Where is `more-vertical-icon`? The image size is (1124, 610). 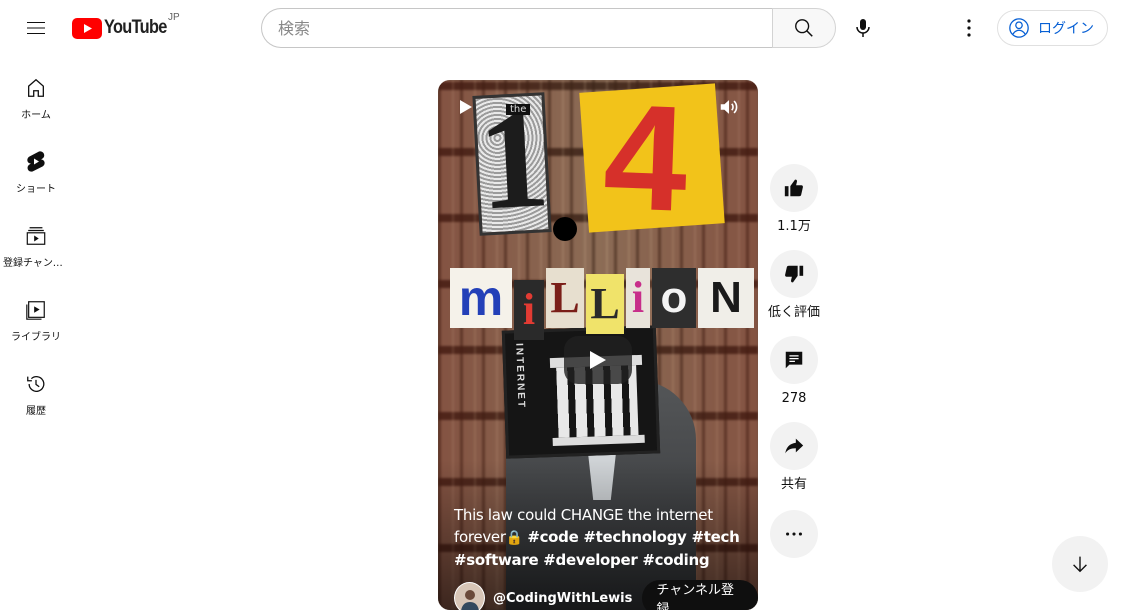
more-vertical-icon is located at coordinates (969, 28).